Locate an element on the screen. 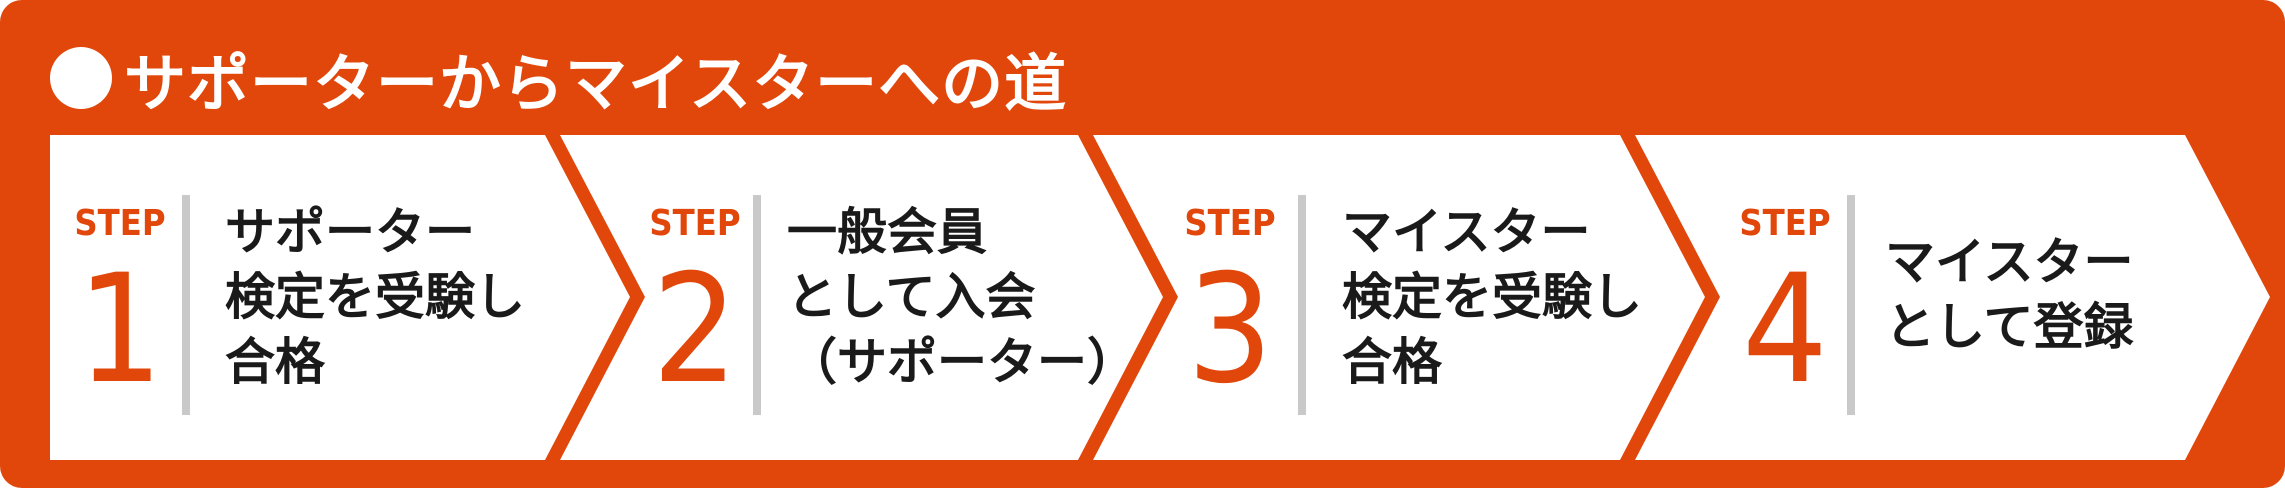 This screenshot has width=2285, height=488. step-text-line: として登録 is located at coordinates (2009, 327).